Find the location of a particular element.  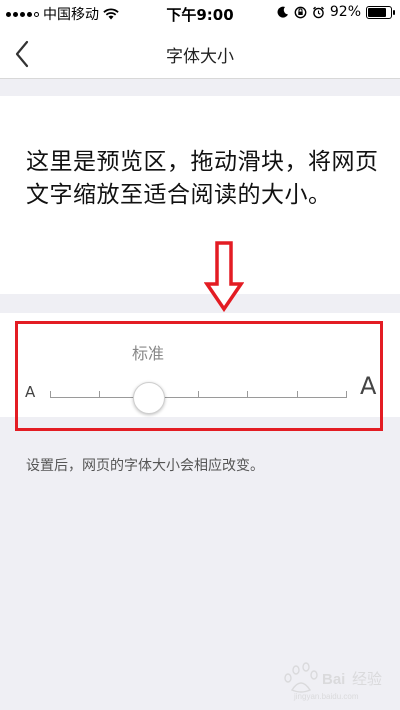

rotation-lock-icon is located at coordinates (300, 12).